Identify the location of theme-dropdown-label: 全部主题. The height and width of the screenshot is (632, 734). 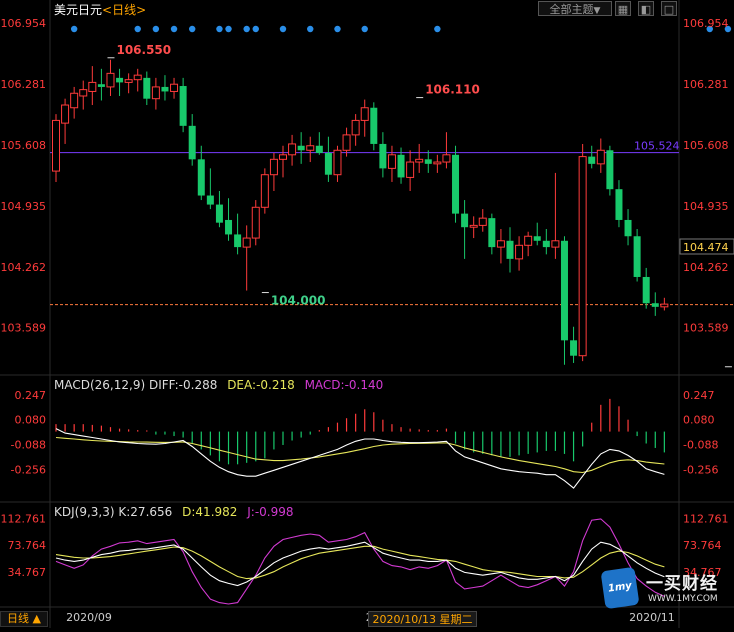
(572, 9).